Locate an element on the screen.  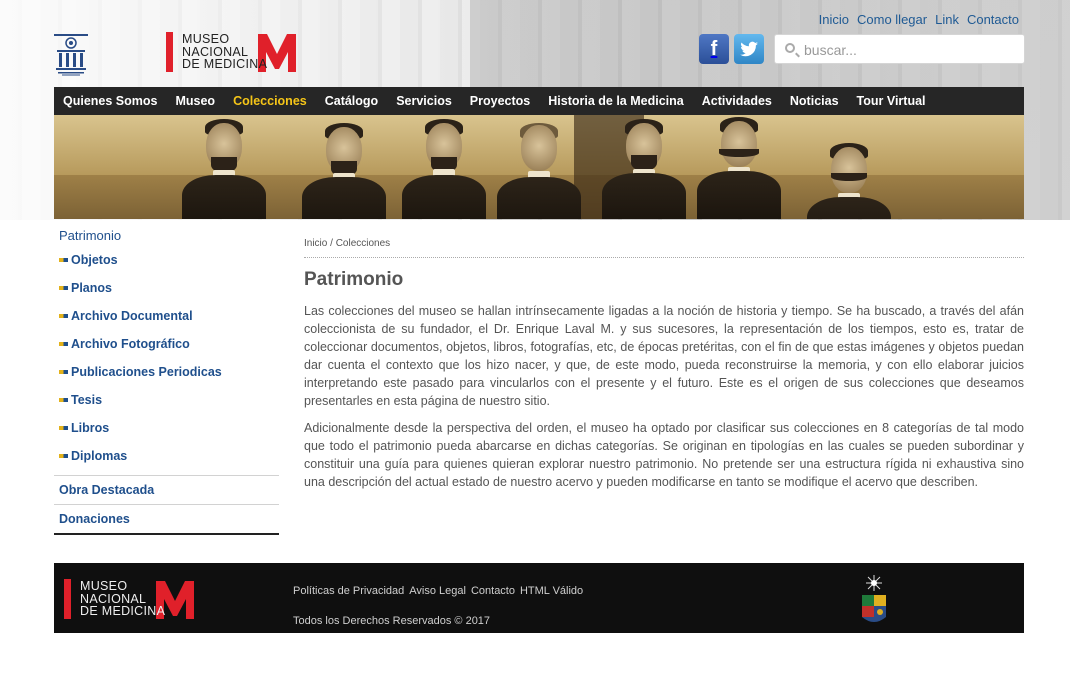
sidebar-item-archivo-documental: Archivo Documental is located at coordinates (166, 316).